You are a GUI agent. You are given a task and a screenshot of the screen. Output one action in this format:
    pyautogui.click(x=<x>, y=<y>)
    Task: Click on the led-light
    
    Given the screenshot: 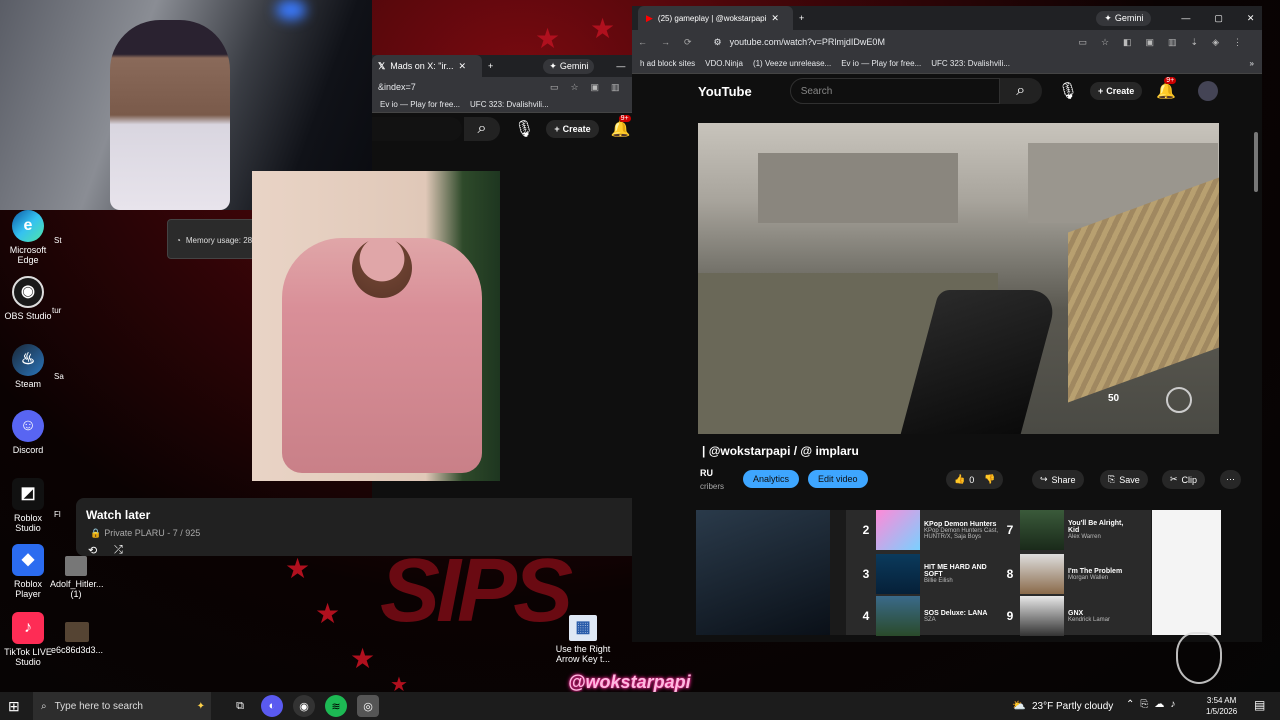 What is the action you would take?
    pyautogui.click(x=291, y=10)
    